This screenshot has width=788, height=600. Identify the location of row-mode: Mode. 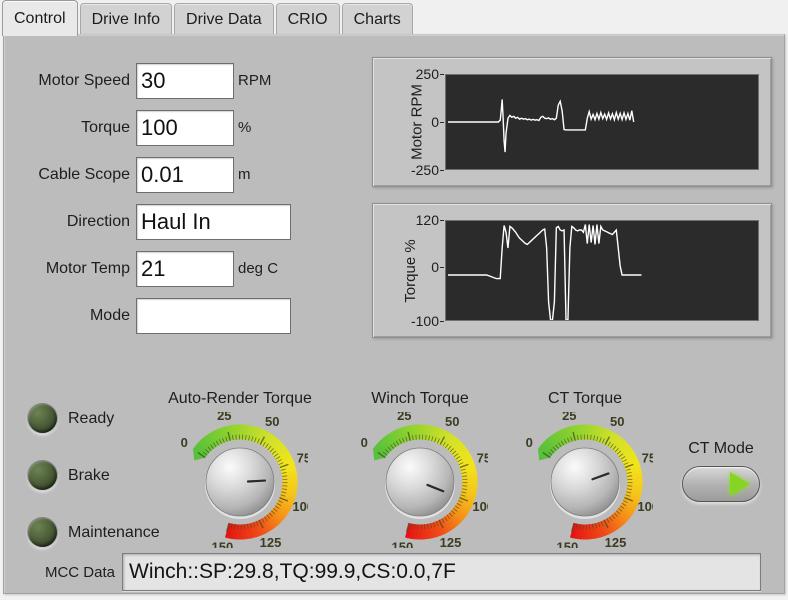
(169, 315).